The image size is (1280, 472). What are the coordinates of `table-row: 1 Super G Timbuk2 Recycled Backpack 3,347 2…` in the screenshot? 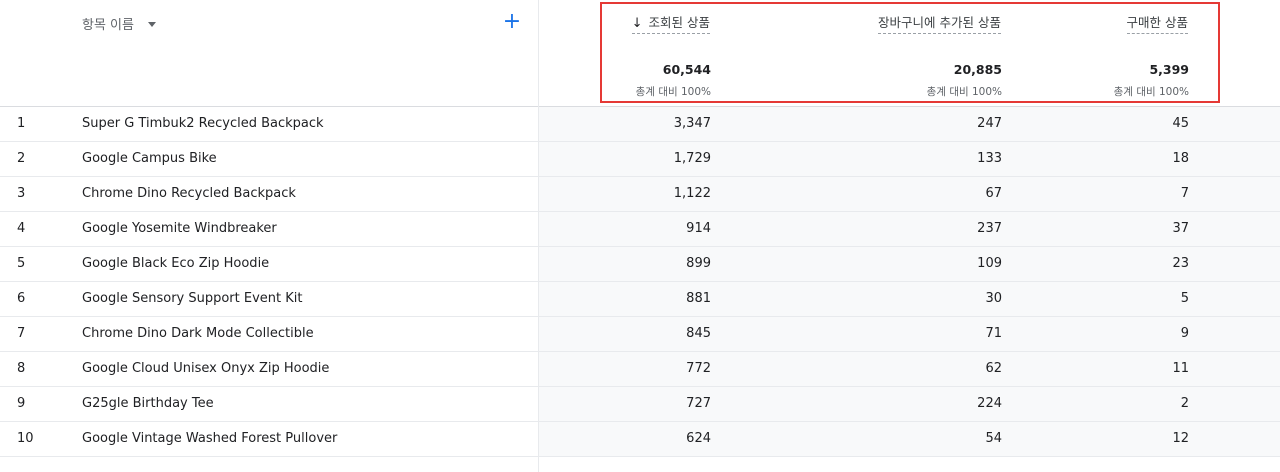 It's located at (640, 124).